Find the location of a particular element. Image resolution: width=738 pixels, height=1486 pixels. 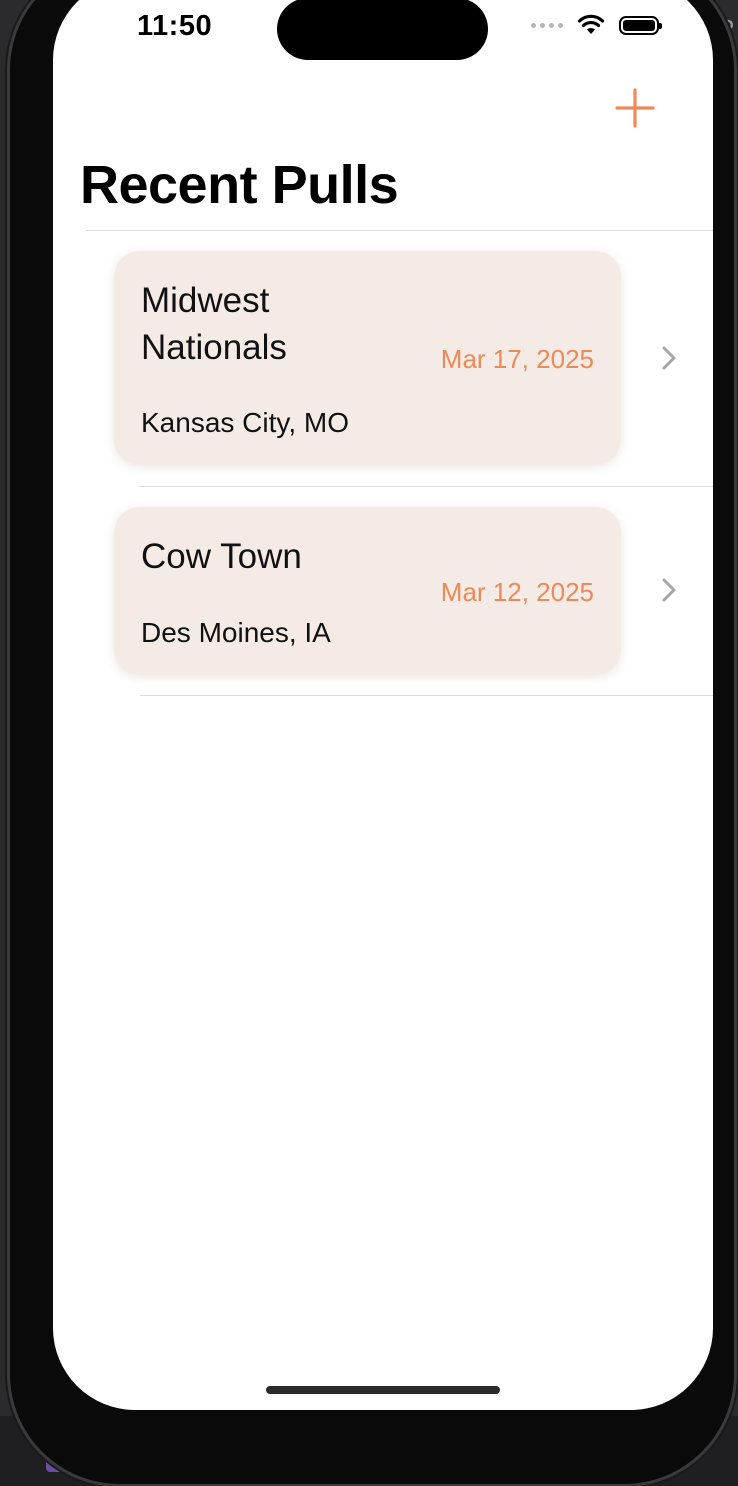

pull-location: Des Moines, IA is located at coordinates (236, 632).